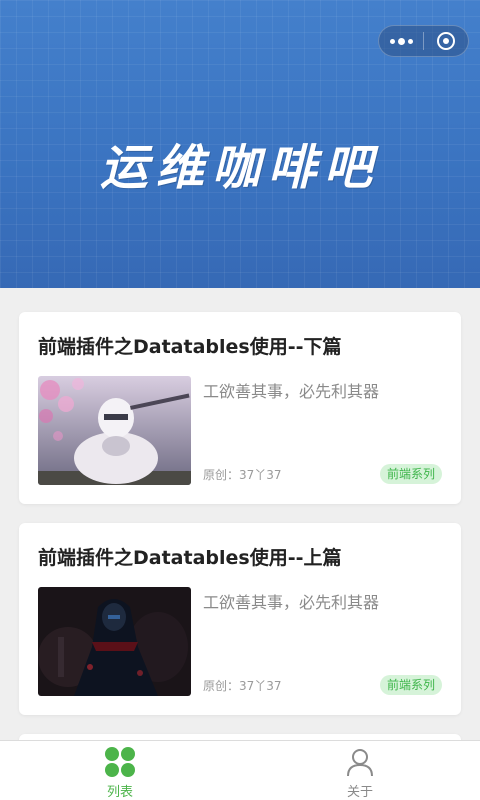 This screenshot has height=800, width=480. Describe the element at coordinates (119, 792) in the screenshot. I see `tab-list-label: 列表` at that location.